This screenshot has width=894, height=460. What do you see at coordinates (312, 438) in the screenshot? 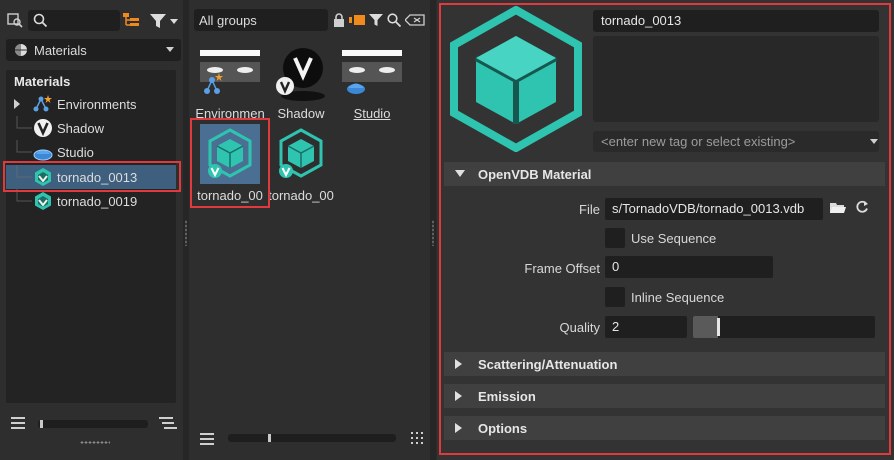
I see `thumbnail-size-slider` at bounding box center [312, 438].